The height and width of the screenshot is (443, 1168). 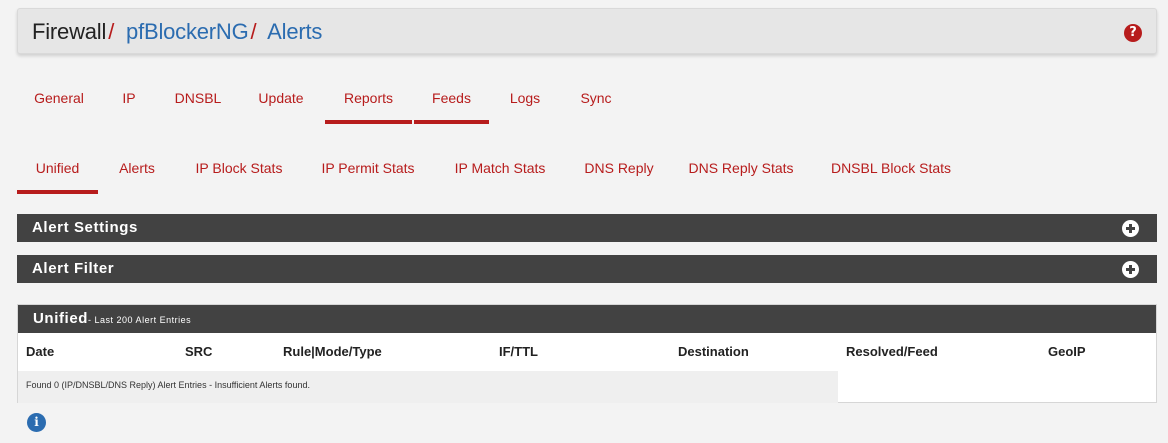 I want to click on tab-unified: Unified, so click(x=57, y=172).